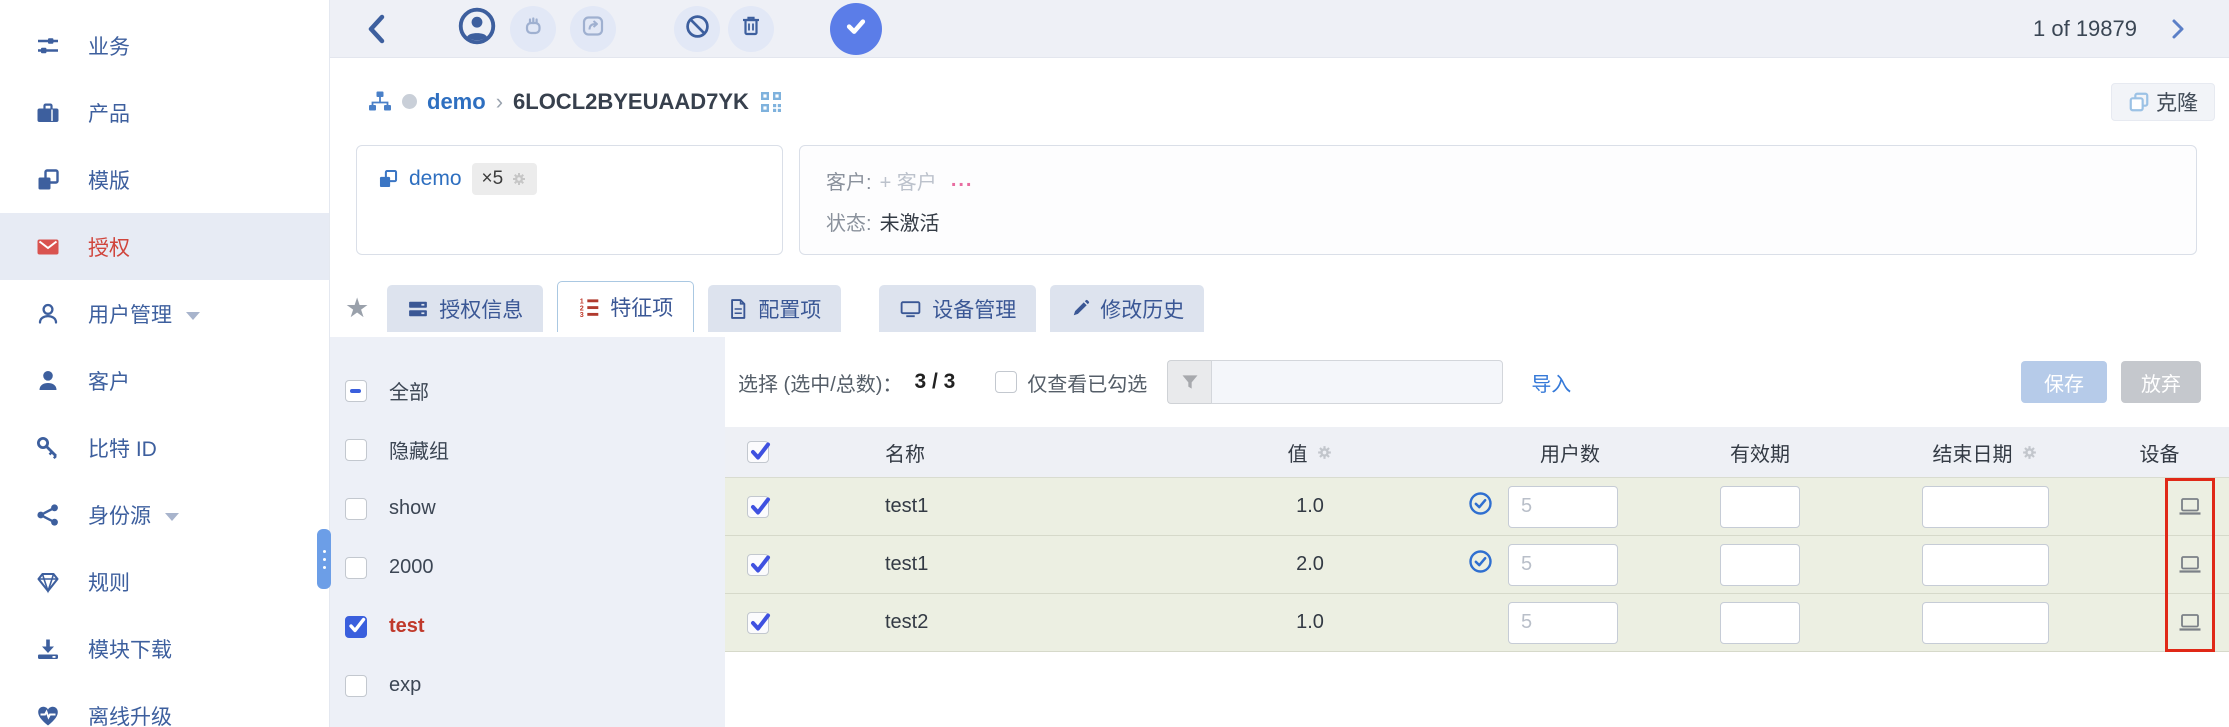 Image resolution: width=2229 pixels, height=727 pixels. I want to click on clone-button: 克隆, so click(2163, 101).